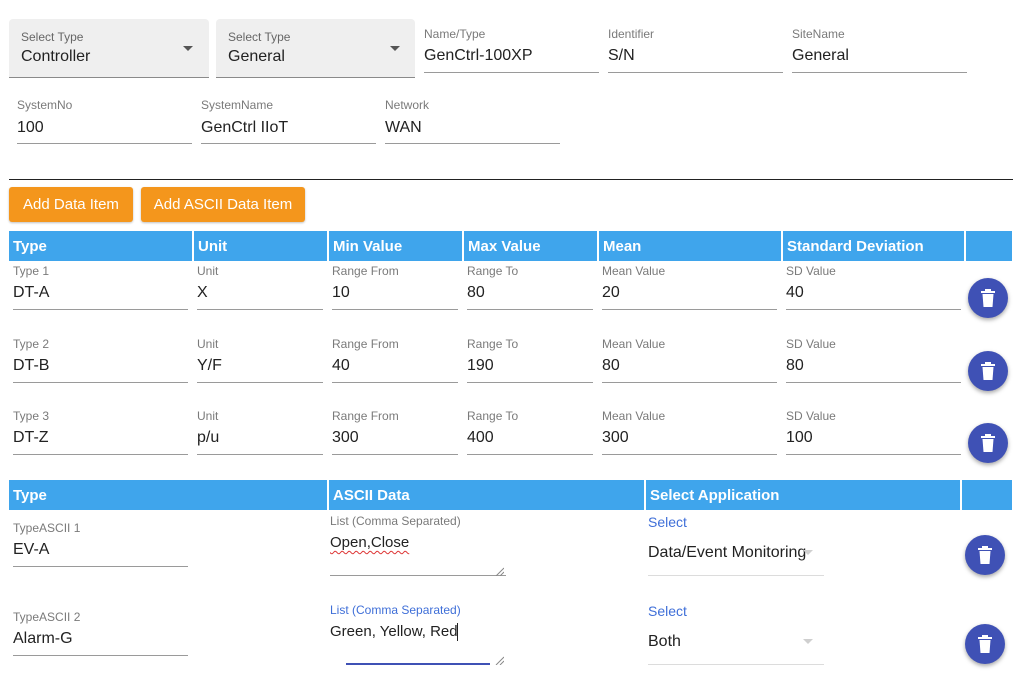 Image resolution: width=1024 pixels, height=689 pixels. I want to click on add-data-item-button: Add Data Item, so click(71, 204).